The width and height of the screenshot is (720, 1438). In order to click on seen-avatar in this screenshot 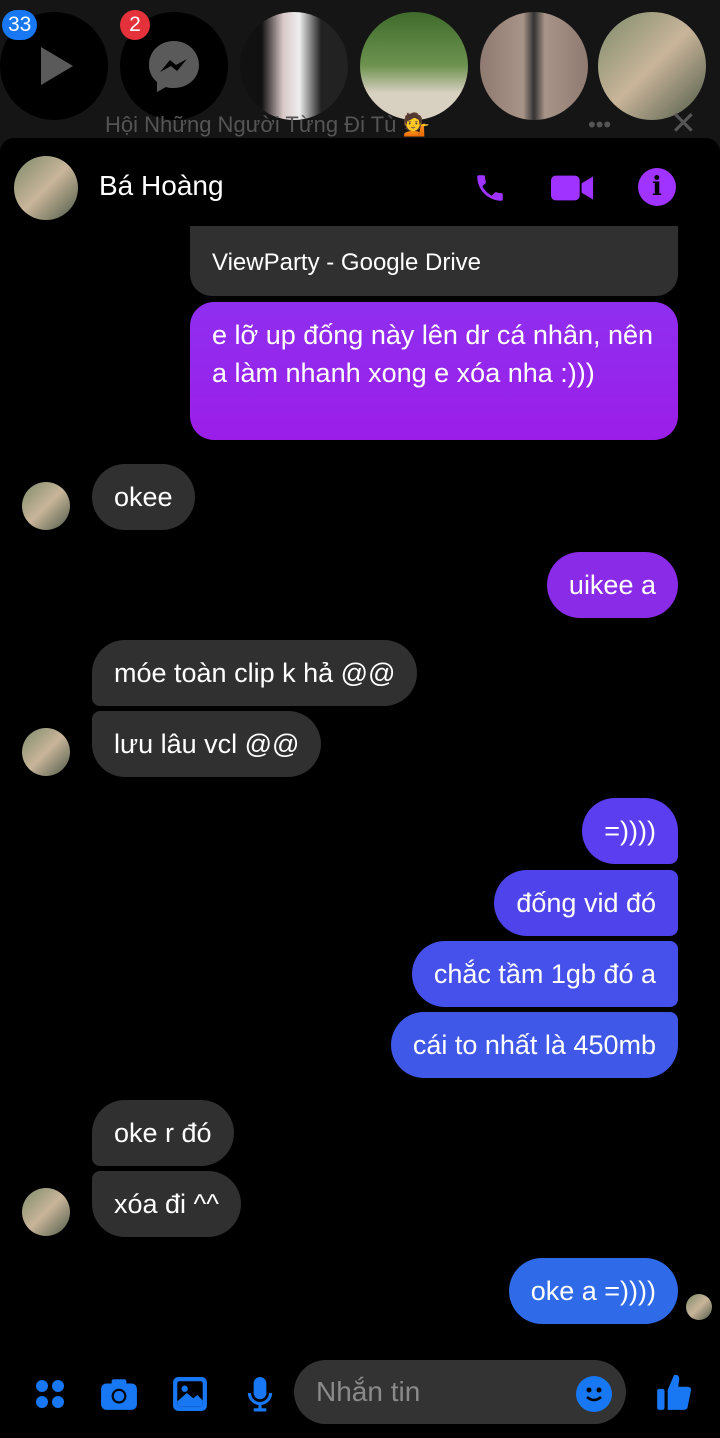, I will do `click(699, 1307)`.